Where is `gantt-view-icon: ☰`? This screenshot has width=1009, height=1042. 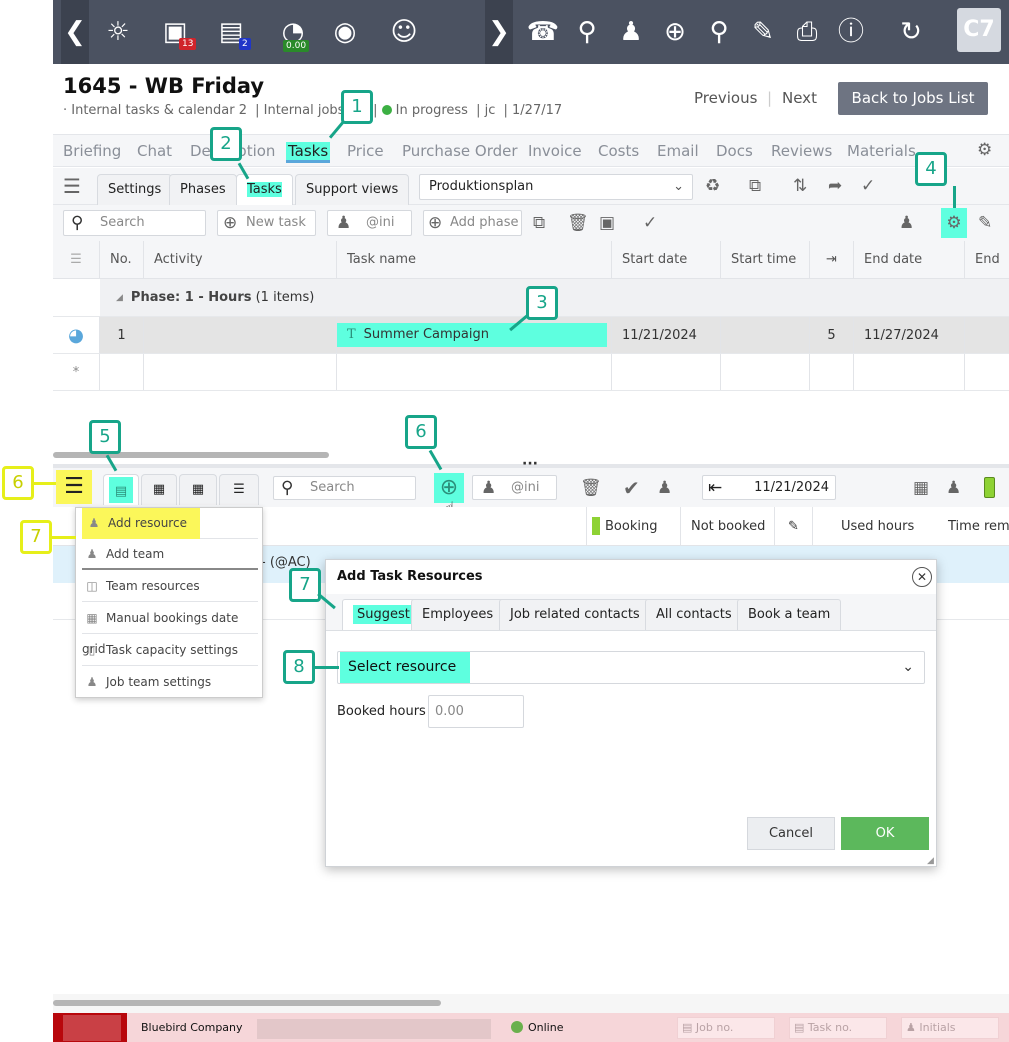 gantt-view-icon: ☰ is located at coordinates (239, 489).